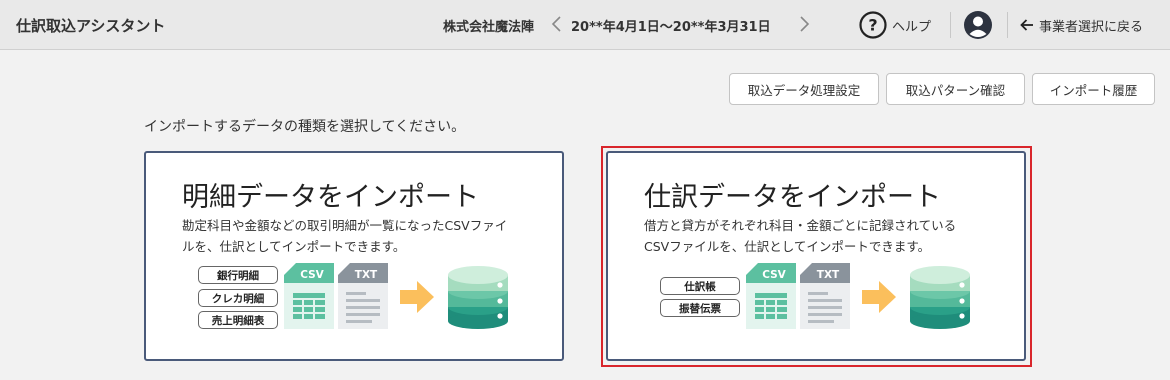 This screenshot has width=1170, height=380. Describe the element at coordinates (671, 27) in the screenshot. I see `fiscal-period: 20**年4月1日〜20**年3月31日` at that location.